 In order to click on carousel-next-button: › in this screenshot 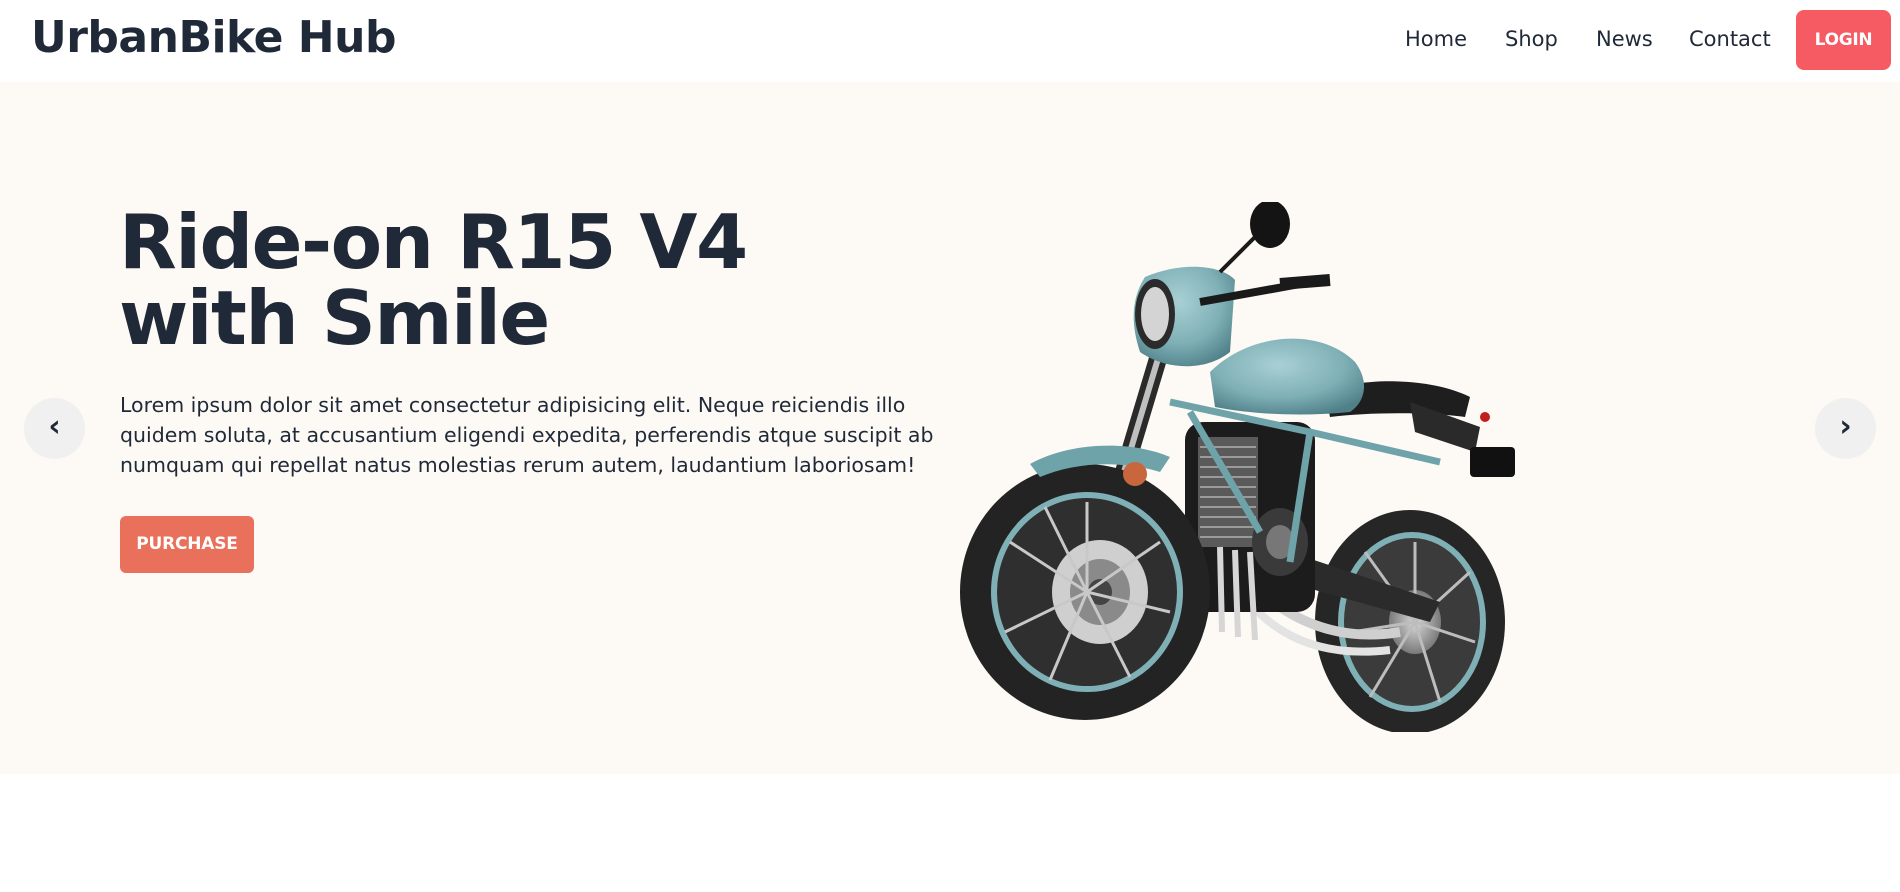, I will do `click(1845, 428)`.